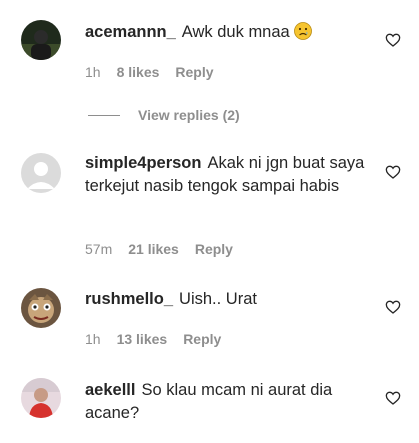 The width and height of the screenshot is (419, 443). Describe the element at coordinates (235, 32) in the screenshot. I see `comment-body: Awk duk mnaa` at that location.